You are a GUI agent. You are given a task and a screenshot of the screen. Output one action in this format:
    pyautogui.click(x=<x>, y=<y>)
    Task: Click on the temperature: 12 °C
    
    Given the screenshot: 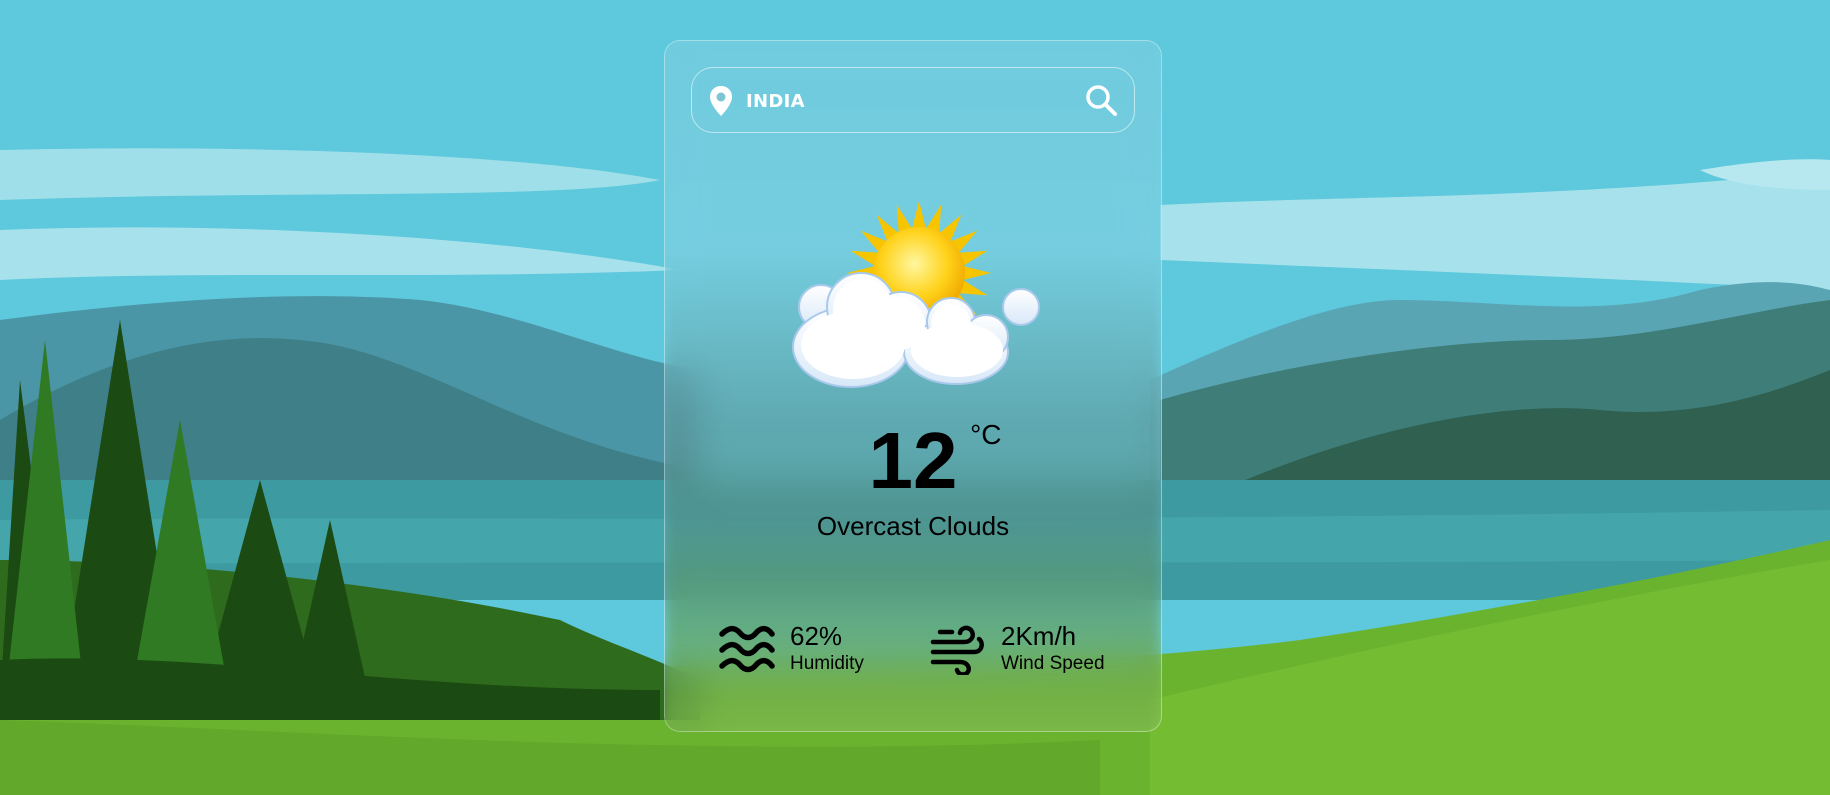 What is the action you would take?
    pyautogui.click(x=913, y=461)
    